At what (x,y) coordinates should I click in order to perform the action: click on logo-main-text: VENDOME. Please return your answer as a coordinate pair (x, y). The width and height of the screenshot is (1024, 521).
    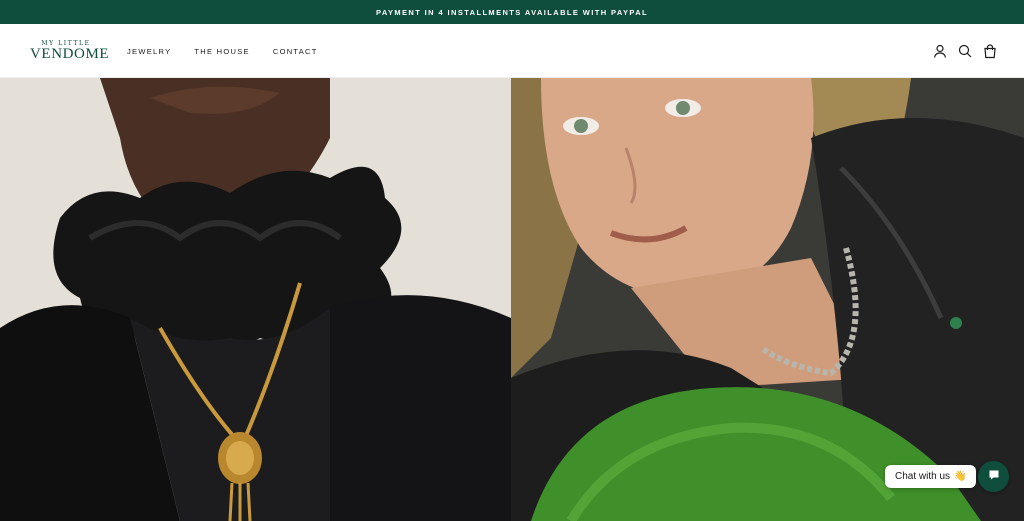
    Looking at the image, I should click on (70, 54).